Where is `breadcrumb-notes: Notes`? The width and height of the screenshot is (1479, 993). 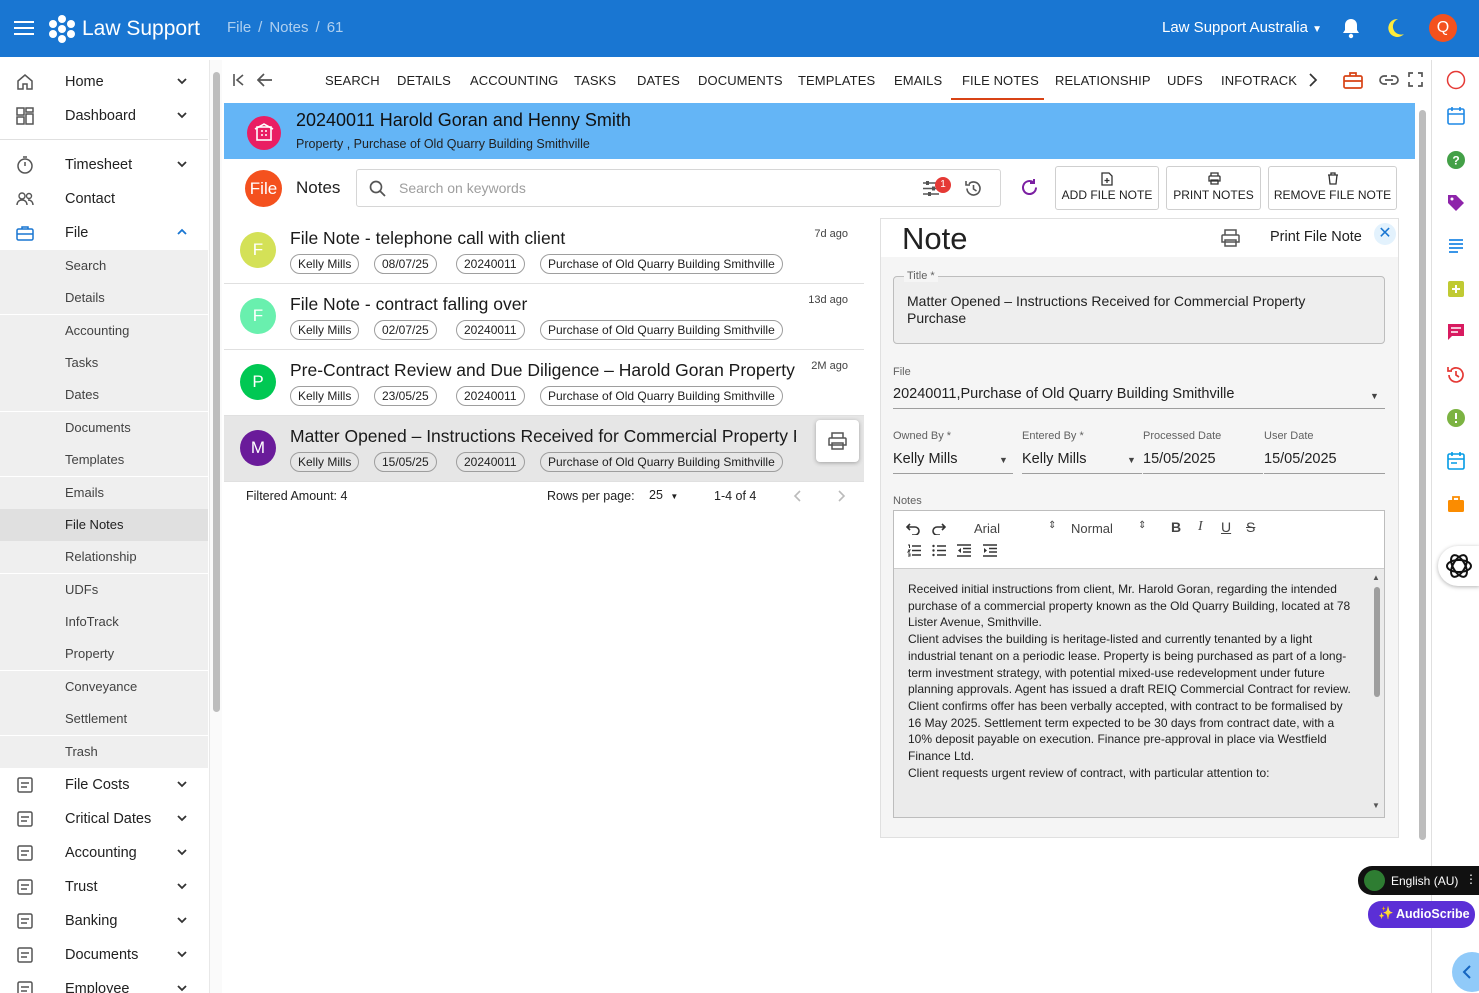 breadcrumb-notes: Notes is located at coordinates (288, 27).